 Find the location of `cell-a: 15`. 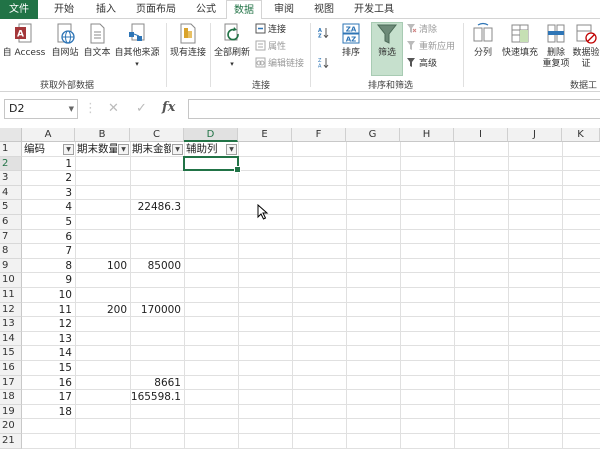

cell-a: 15 is located at coordinates (48, 368).